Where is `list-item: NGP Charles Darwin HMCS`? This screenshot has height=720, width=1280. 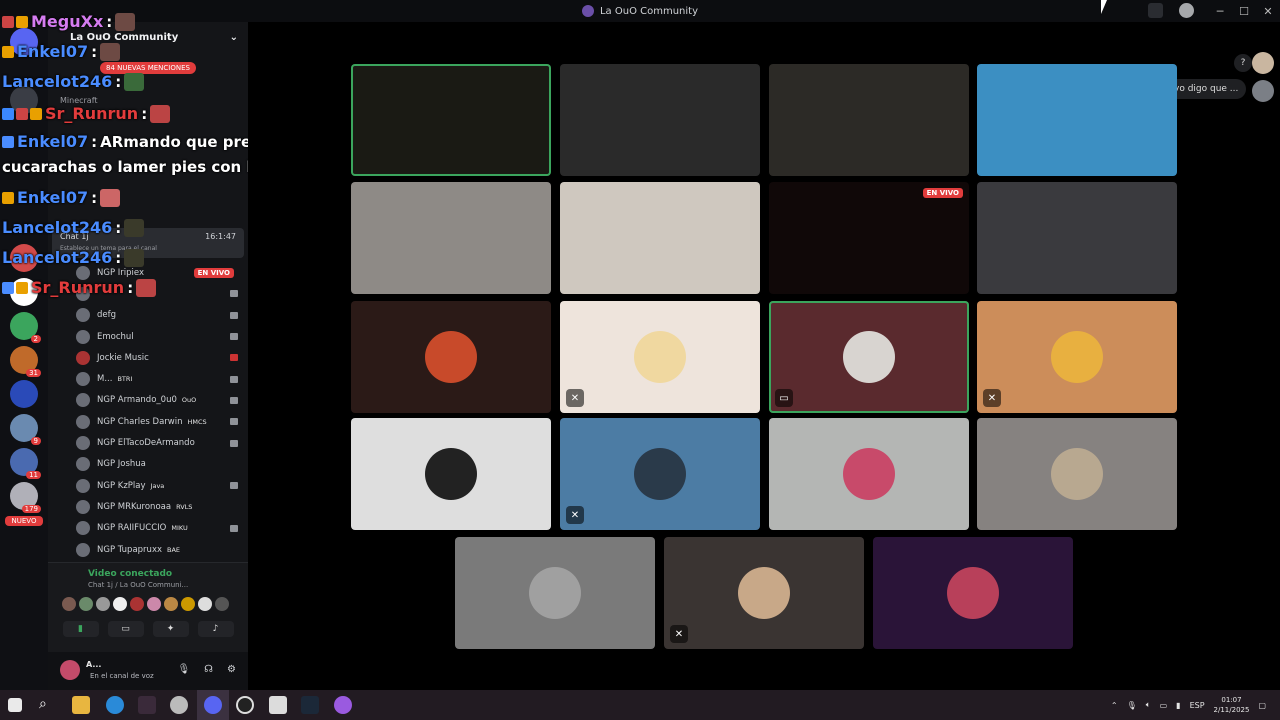 list-item: NGP Charles Darwin HMCS is located at coordinates (160, 421).